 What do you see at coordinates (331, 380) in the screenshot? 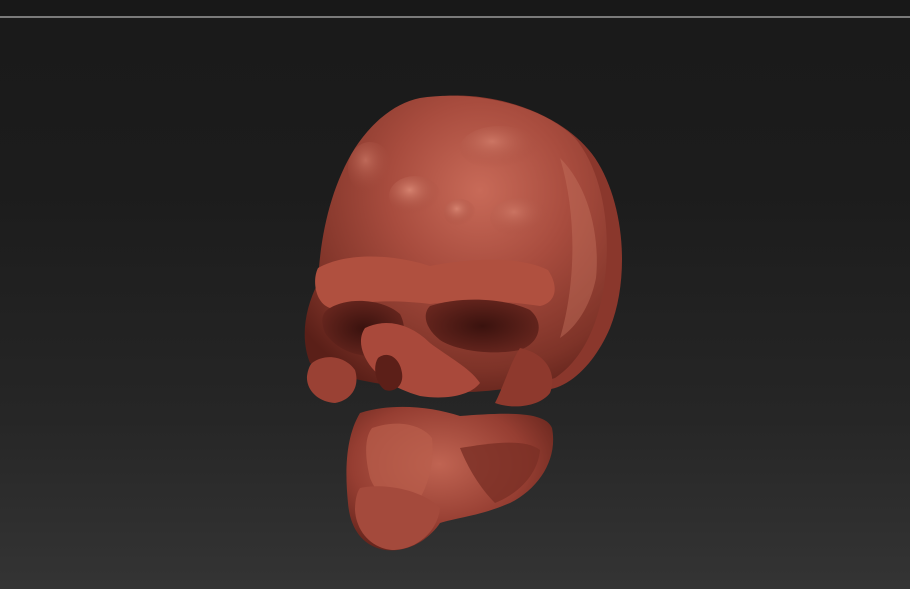
I see `cheek-left` at bounding box center [331, 380].